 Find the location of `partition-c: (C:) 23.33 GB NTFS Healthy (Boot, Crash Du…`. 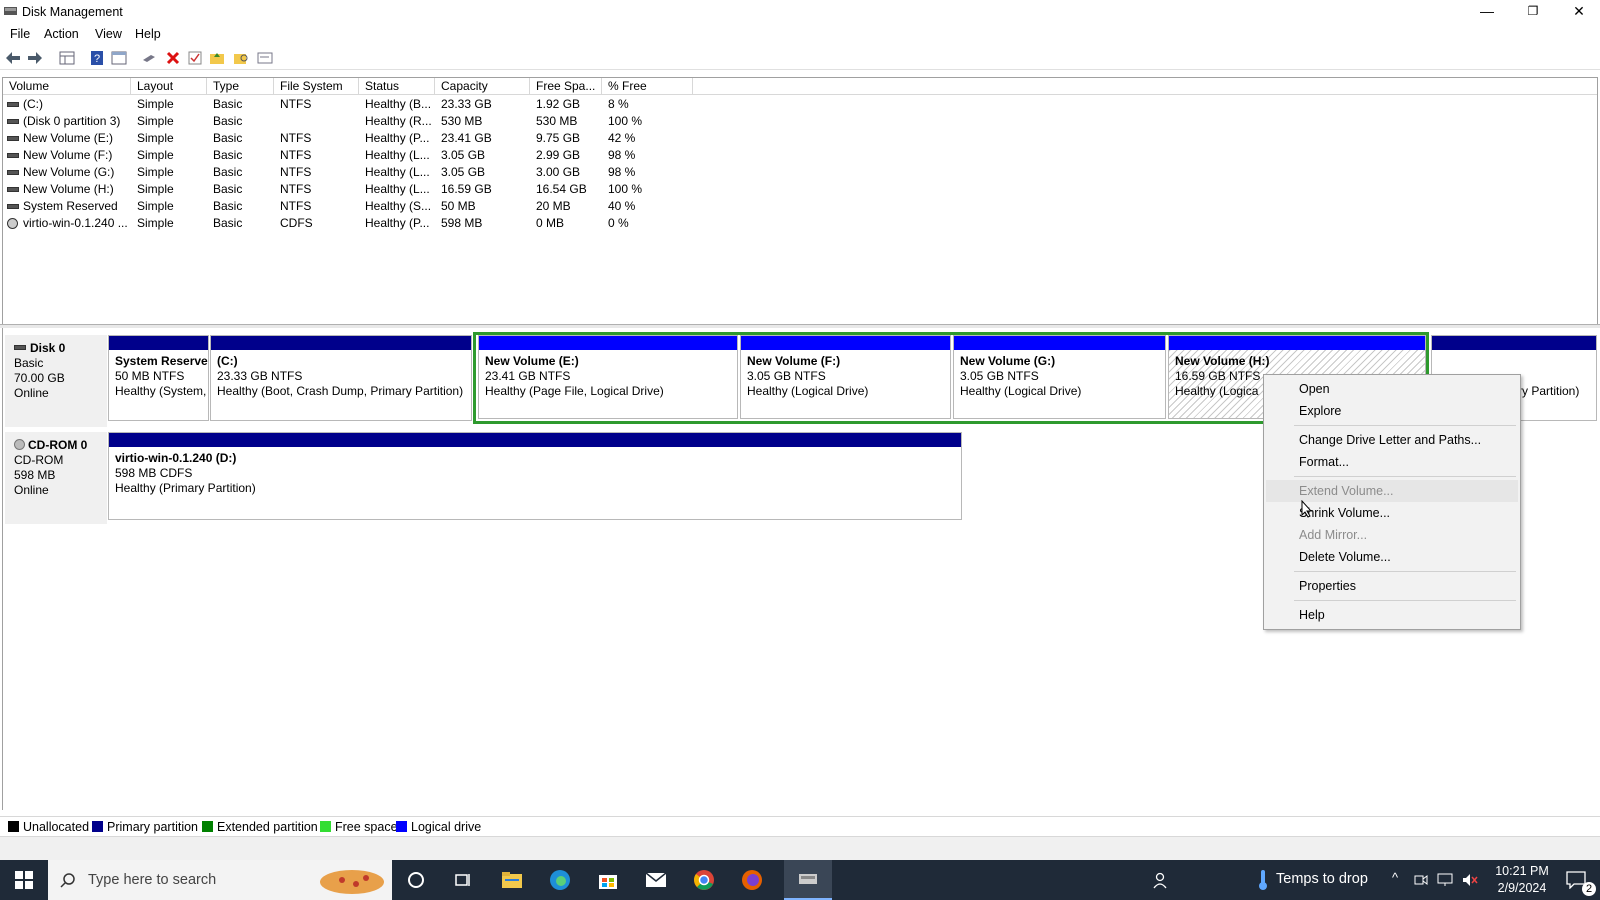

partition-c: (C:) 23.33 GB NTFS Healthy (Boot, Crash Du… is located at coordinates (341, 378).